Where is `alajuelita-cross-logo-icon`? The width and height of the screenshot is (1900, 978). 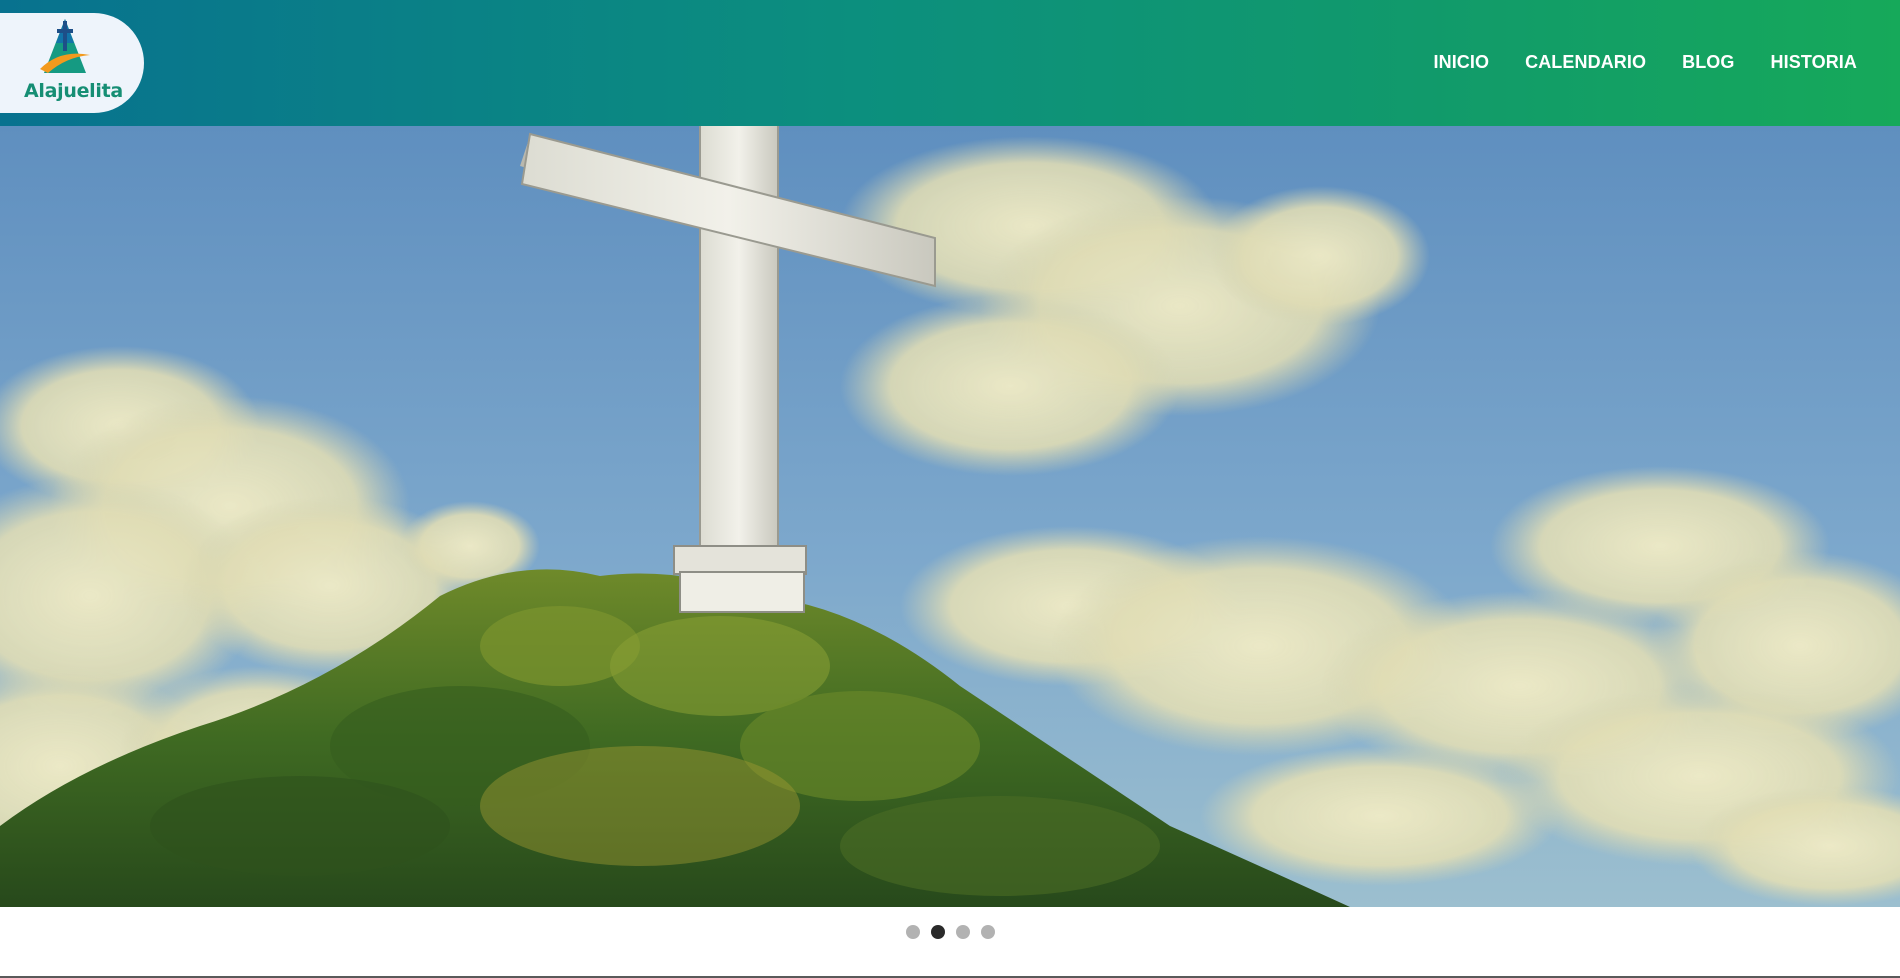 alajuelita-cross-logo-icon is located at coordinates (65, 46).